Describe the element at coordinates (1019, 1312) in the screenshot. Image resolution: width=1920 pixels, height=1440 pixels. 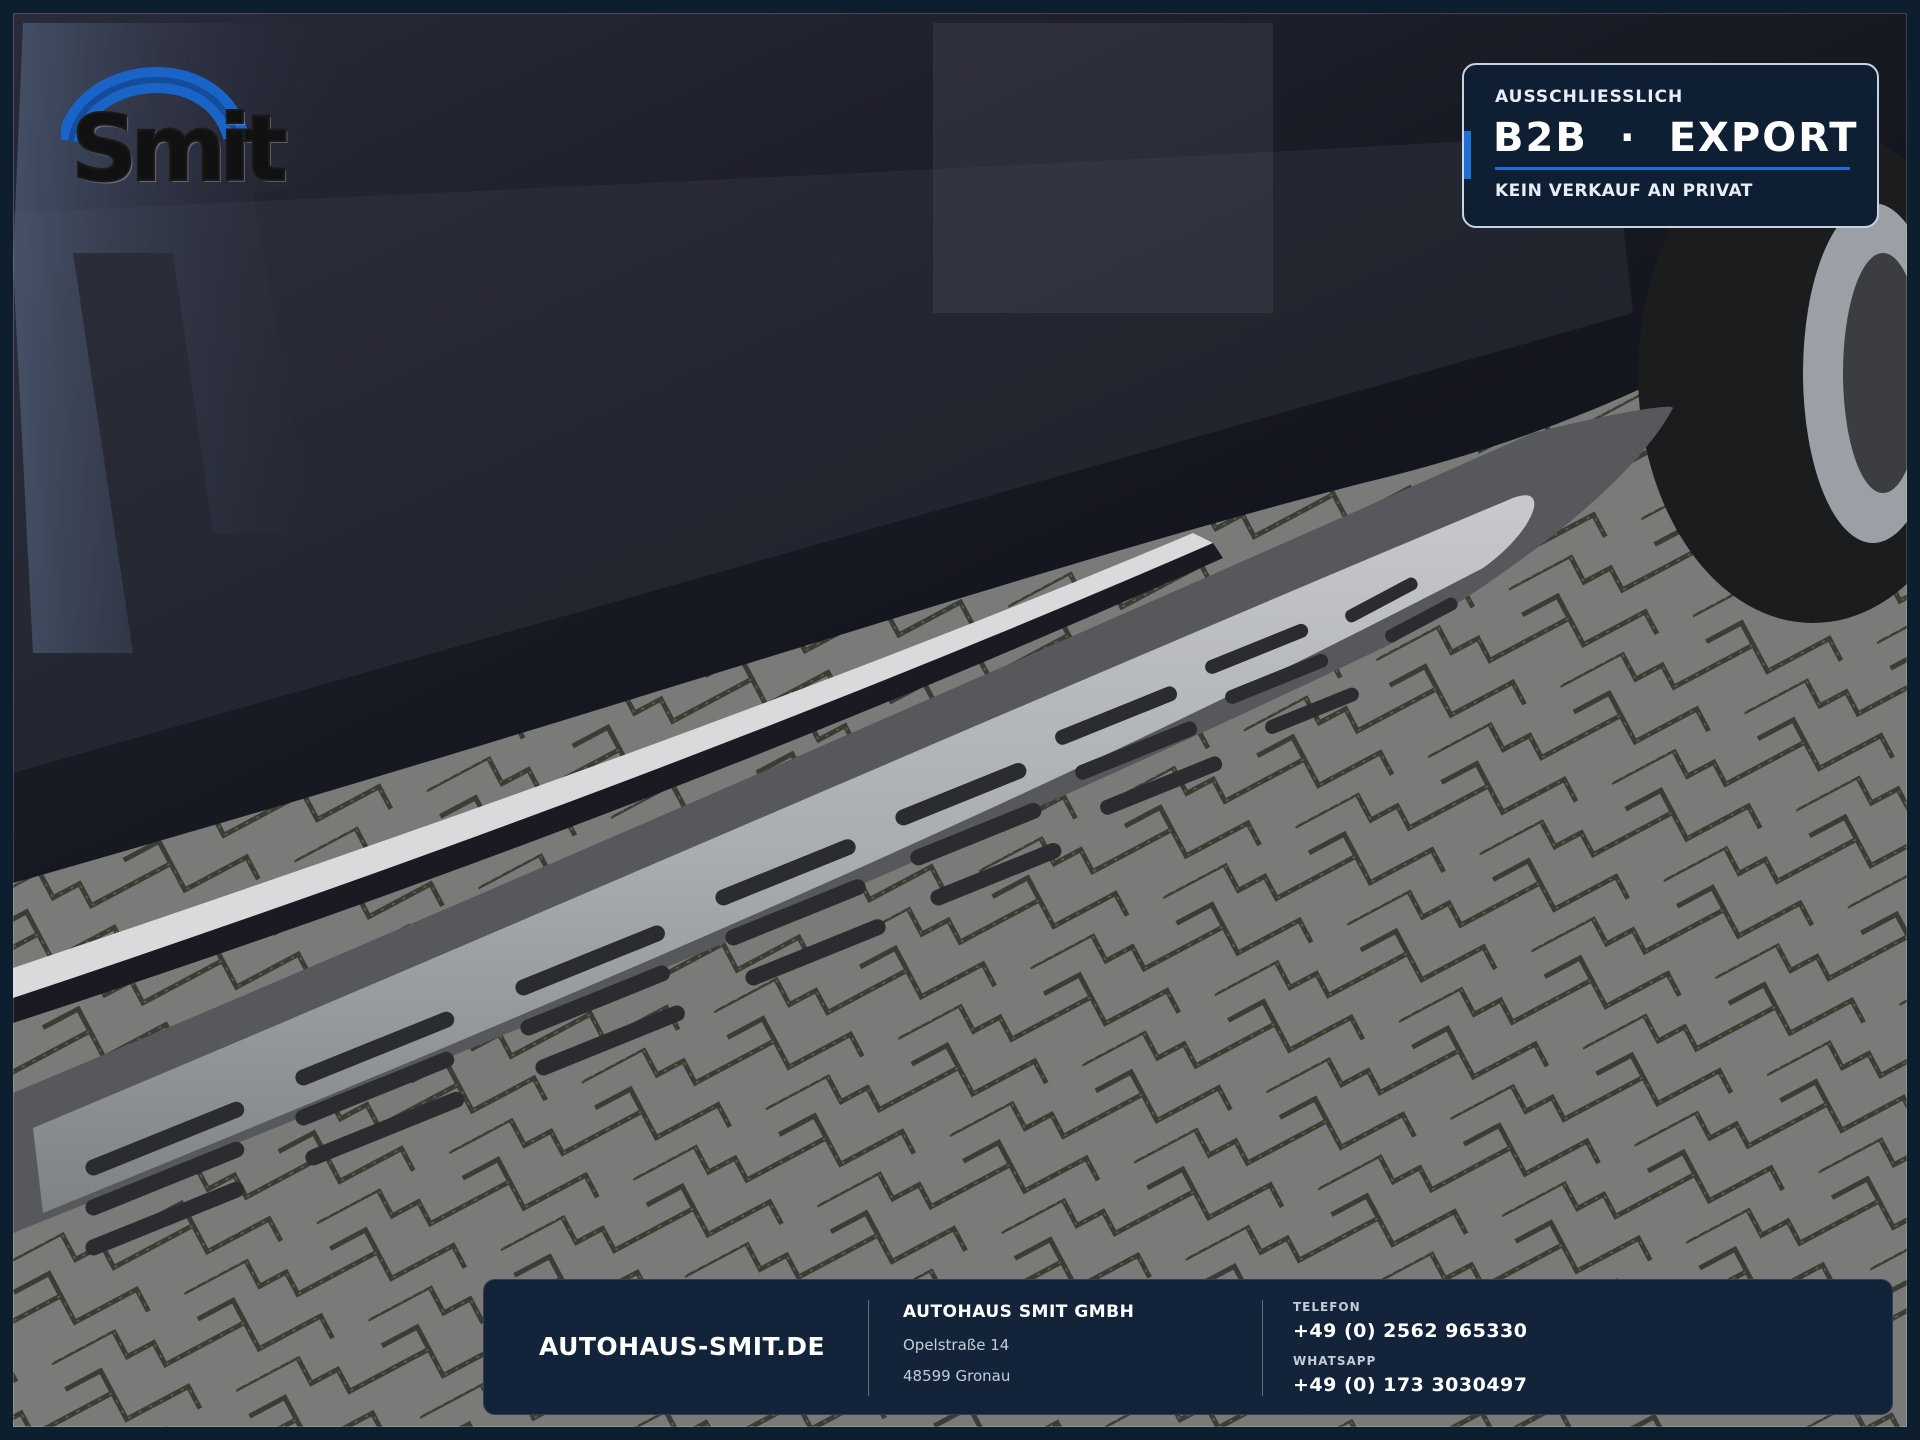
I see `company-name: AUTOHAUS SMIT GMBH` at that location.